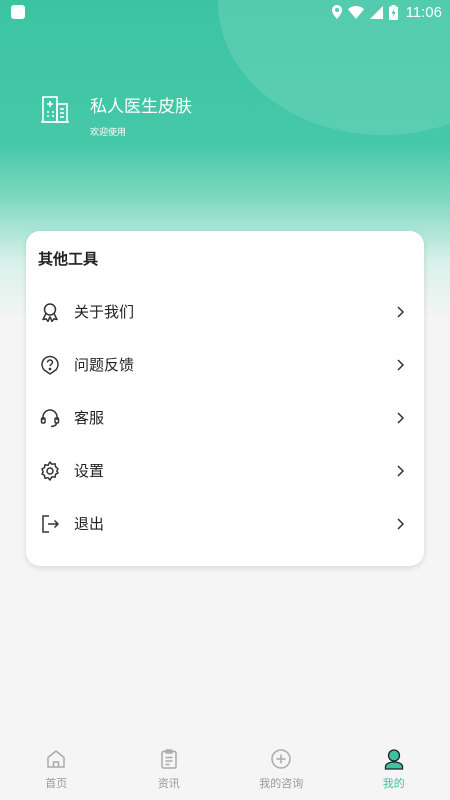 The height and width of the screenshot is (800, 450). What do you see at coordinates (168, 783) in the screenshot?
I see `tab-label: 资讯` at bounding box center [168, 783].